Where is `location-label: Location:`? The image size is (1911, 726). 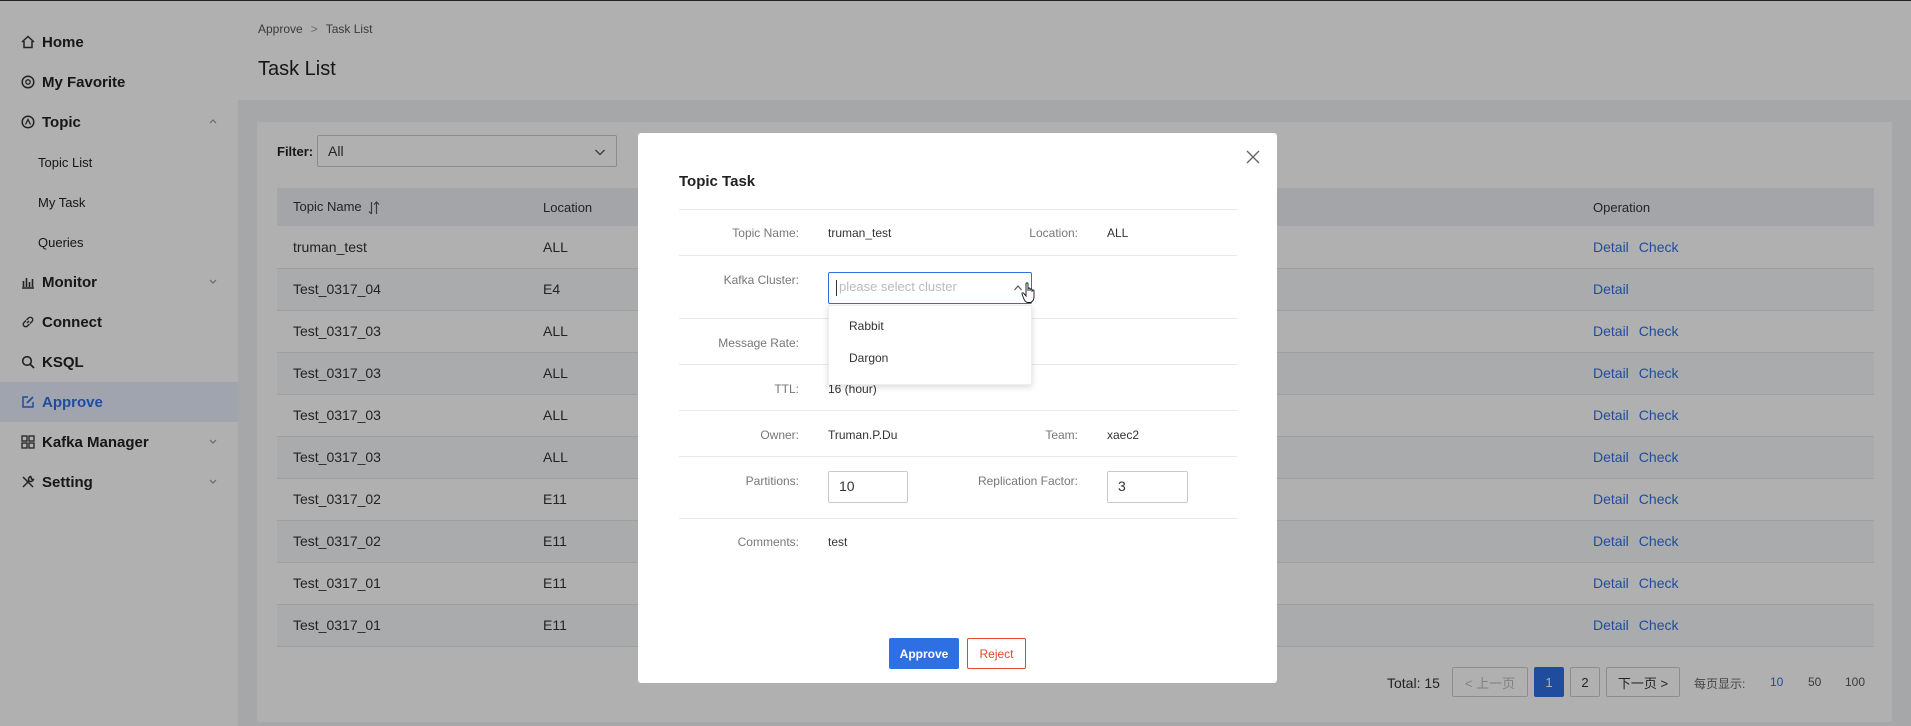
location-label: Location: is located at coordinates (1053, 233).